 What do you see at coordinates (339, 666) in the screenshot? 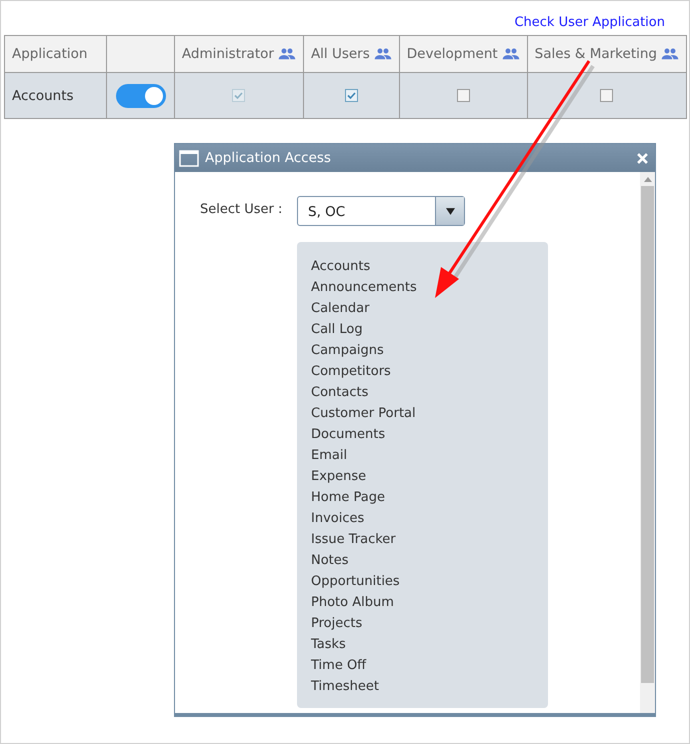
I see `application-item: Time Off` at bounding box center [339, 666].